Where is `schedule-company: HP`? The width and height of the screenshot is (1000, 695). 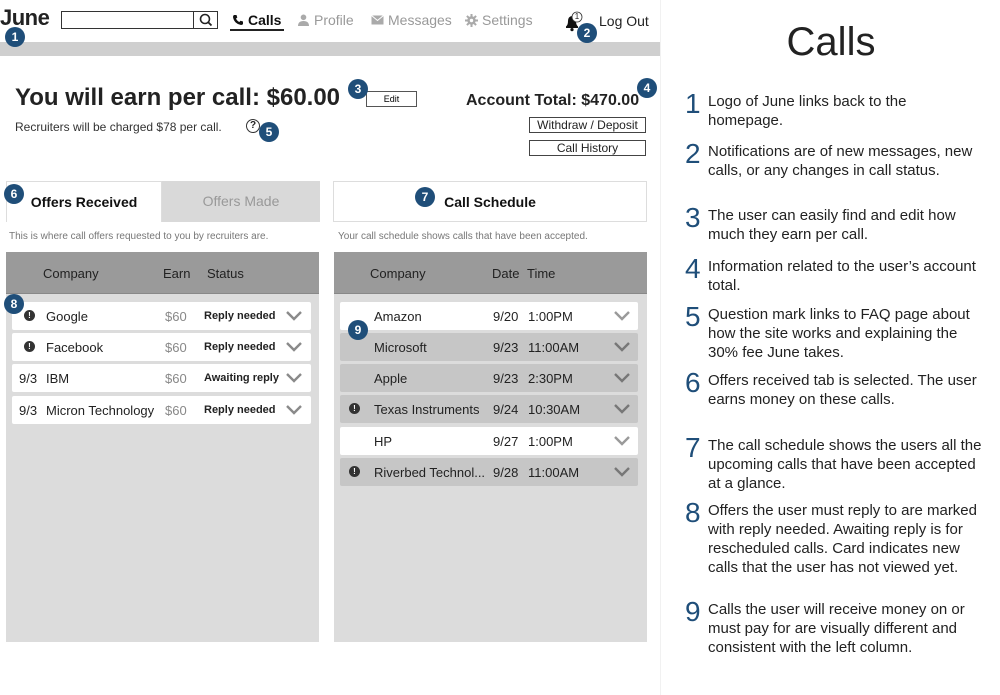
schedule-company: HP is located at coordinates (383, 441).